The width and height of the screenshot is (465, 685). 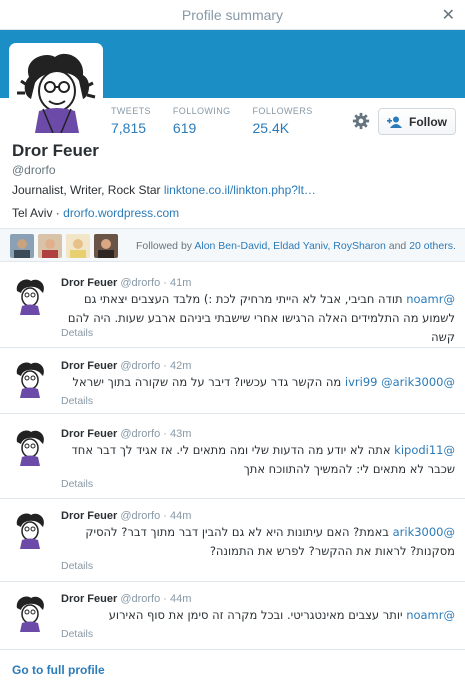 What do you see at coordinates (129, 128) in the screenshot?
I see `stat-value: 7,815` at bounding box center [129, 128].